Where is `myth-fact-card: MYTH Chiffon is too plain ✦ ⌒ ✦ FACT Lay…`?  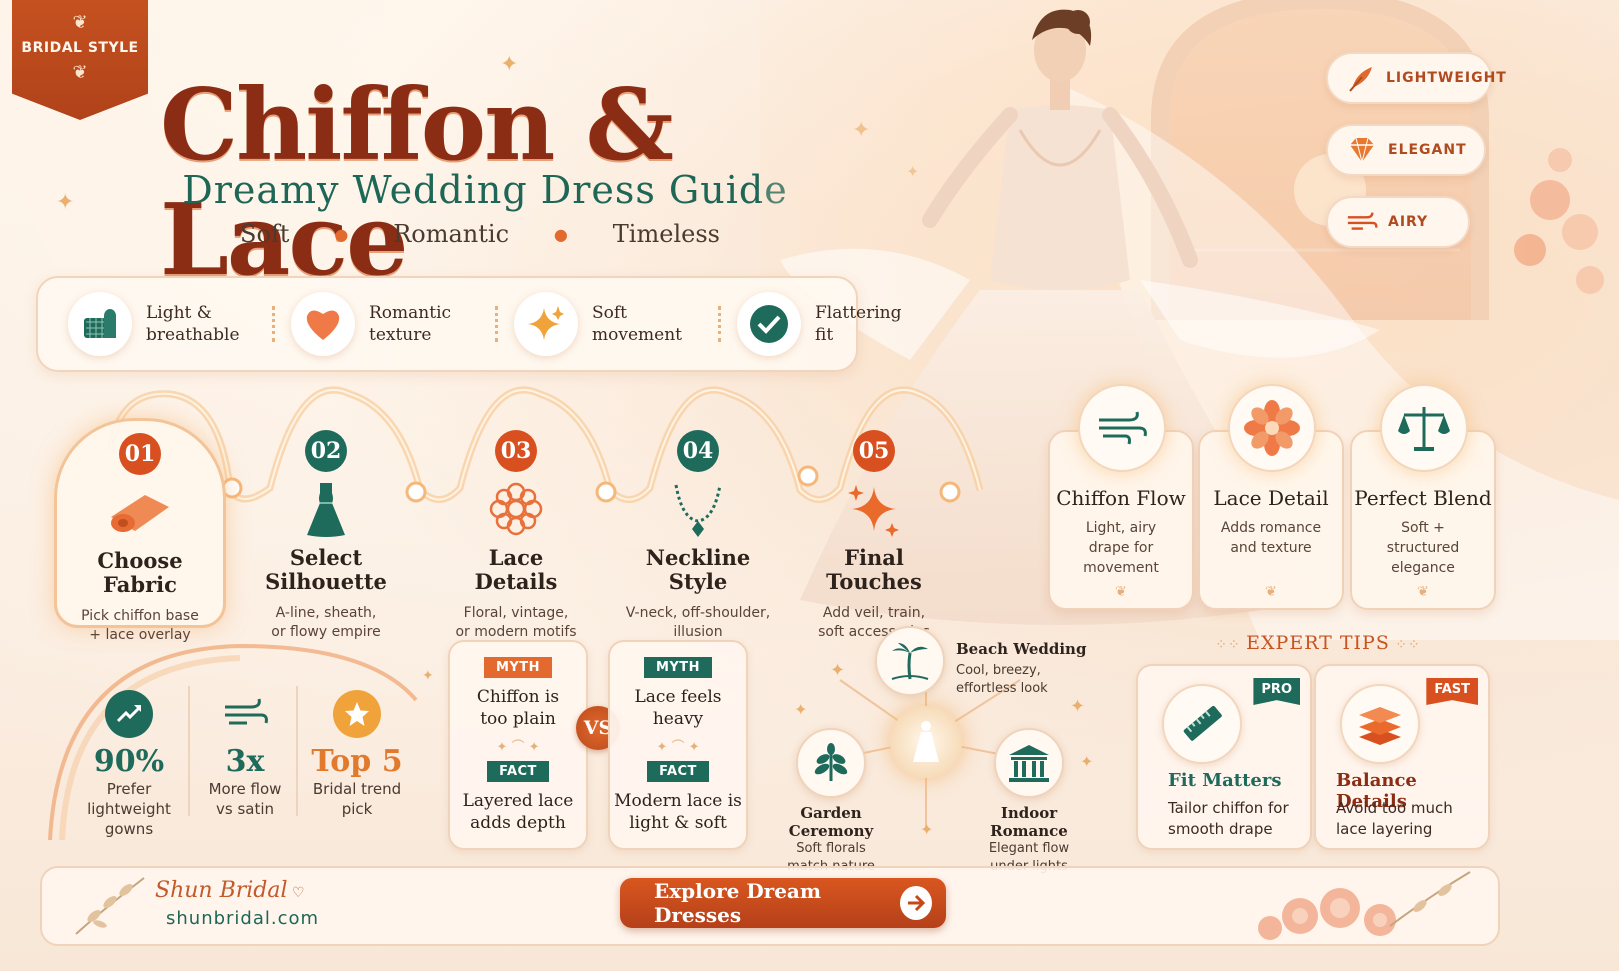
myth-fact-card: MYTH Chiffon is too plain ✦ ⌒ ✦ FACT Lay… is located at coordinates (518, 745).